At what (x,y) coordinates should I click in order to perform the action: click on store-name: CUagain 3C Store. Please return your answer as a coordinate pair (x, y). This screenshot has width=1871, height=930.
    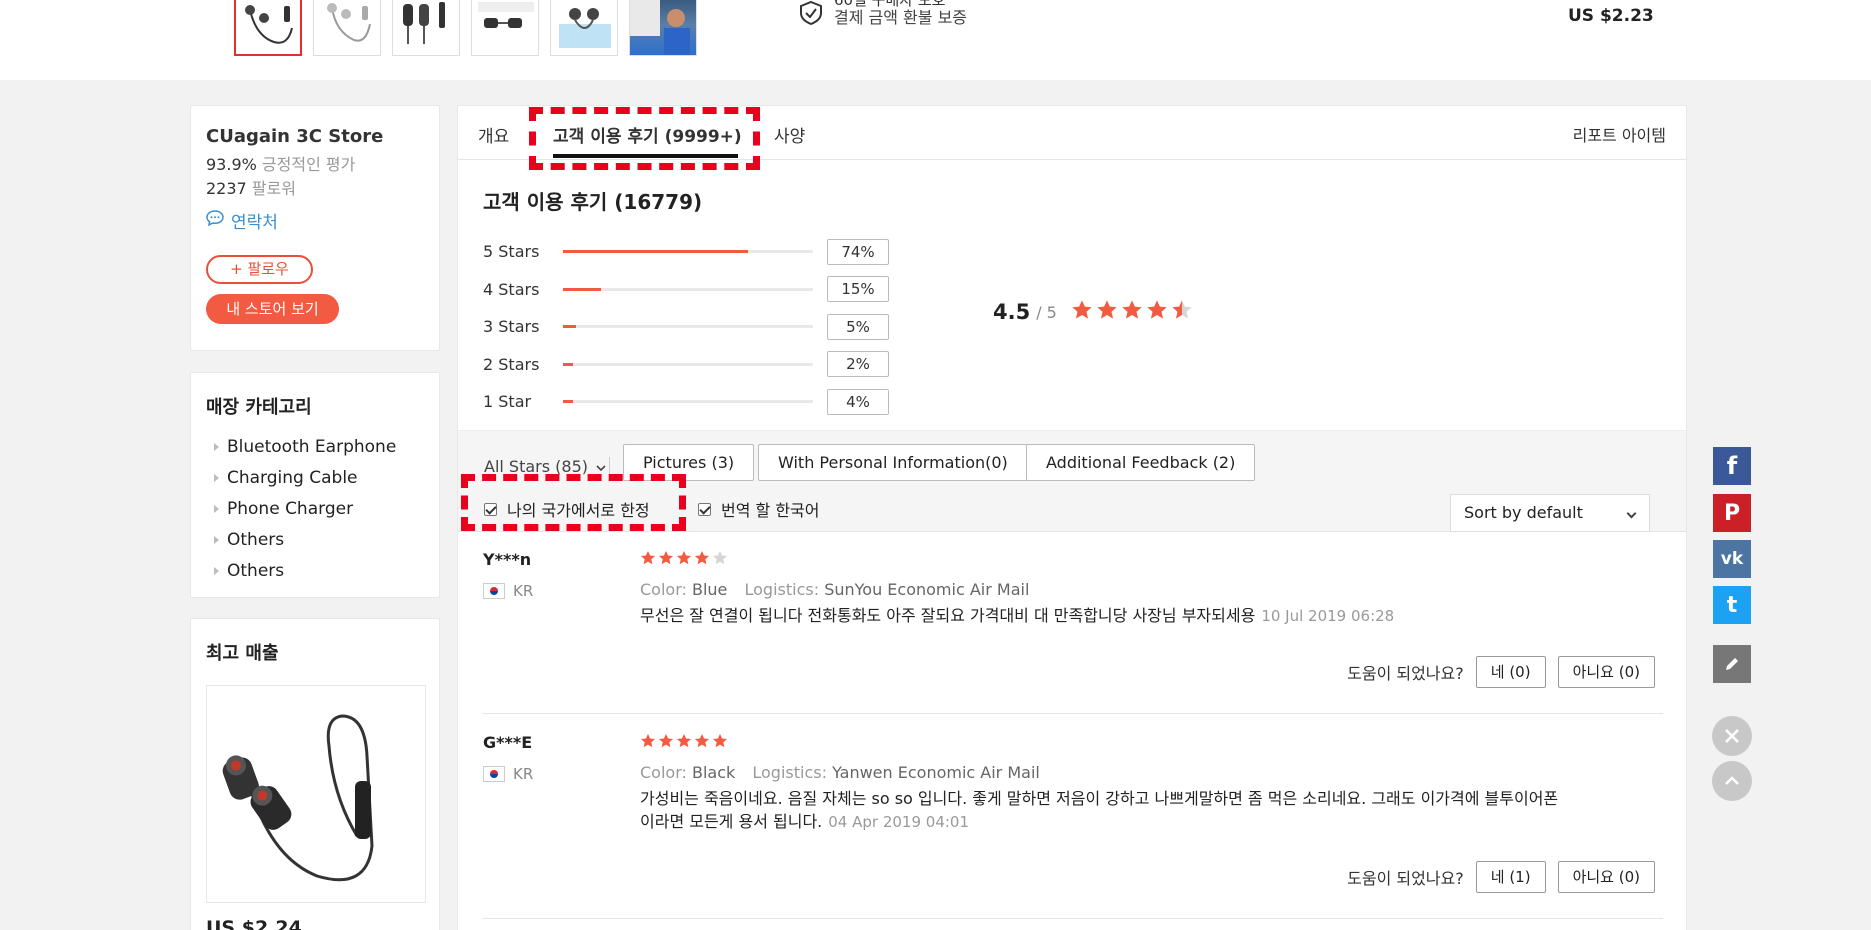
    Looking at the image, I should click on (315, 136).